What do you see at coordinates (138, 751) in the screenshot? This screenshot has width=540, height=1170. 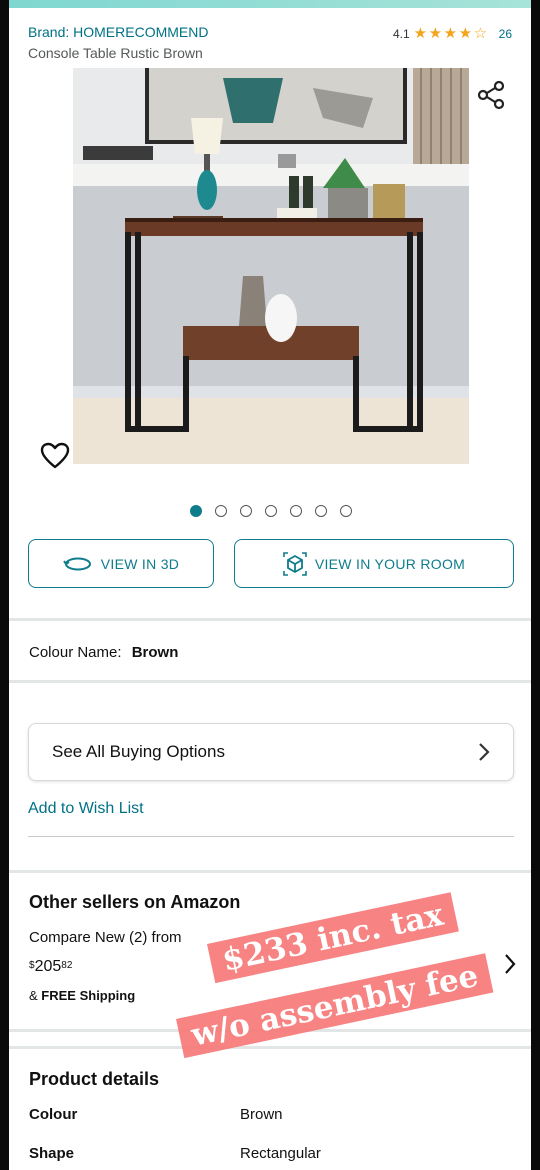 I see `see-all-buying-options-label: See All Buying Options` at bounding box center [138, 751].